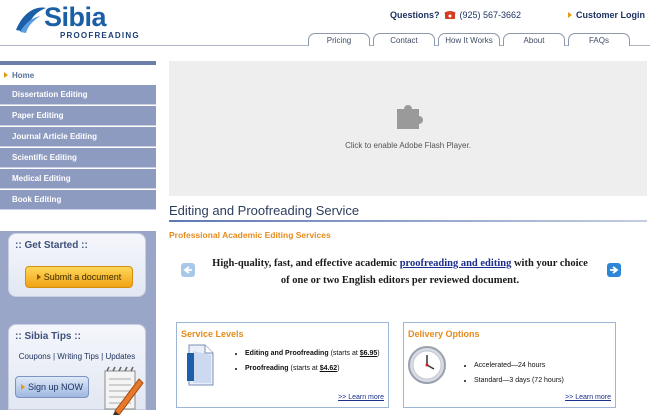  What do you see at coordinates (124, 390) in the screenshot?
I see `notepad-pencil-icon` at bounding box center [124, 390].